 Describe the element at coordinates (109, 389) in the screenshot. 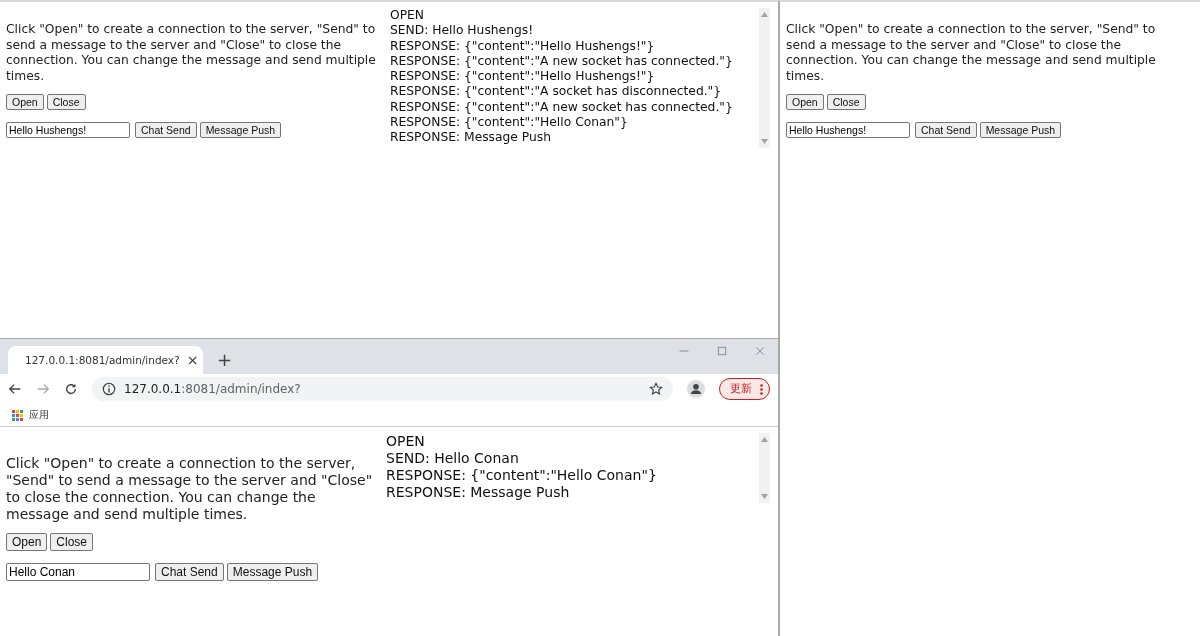

I see `info-icon` at that location.